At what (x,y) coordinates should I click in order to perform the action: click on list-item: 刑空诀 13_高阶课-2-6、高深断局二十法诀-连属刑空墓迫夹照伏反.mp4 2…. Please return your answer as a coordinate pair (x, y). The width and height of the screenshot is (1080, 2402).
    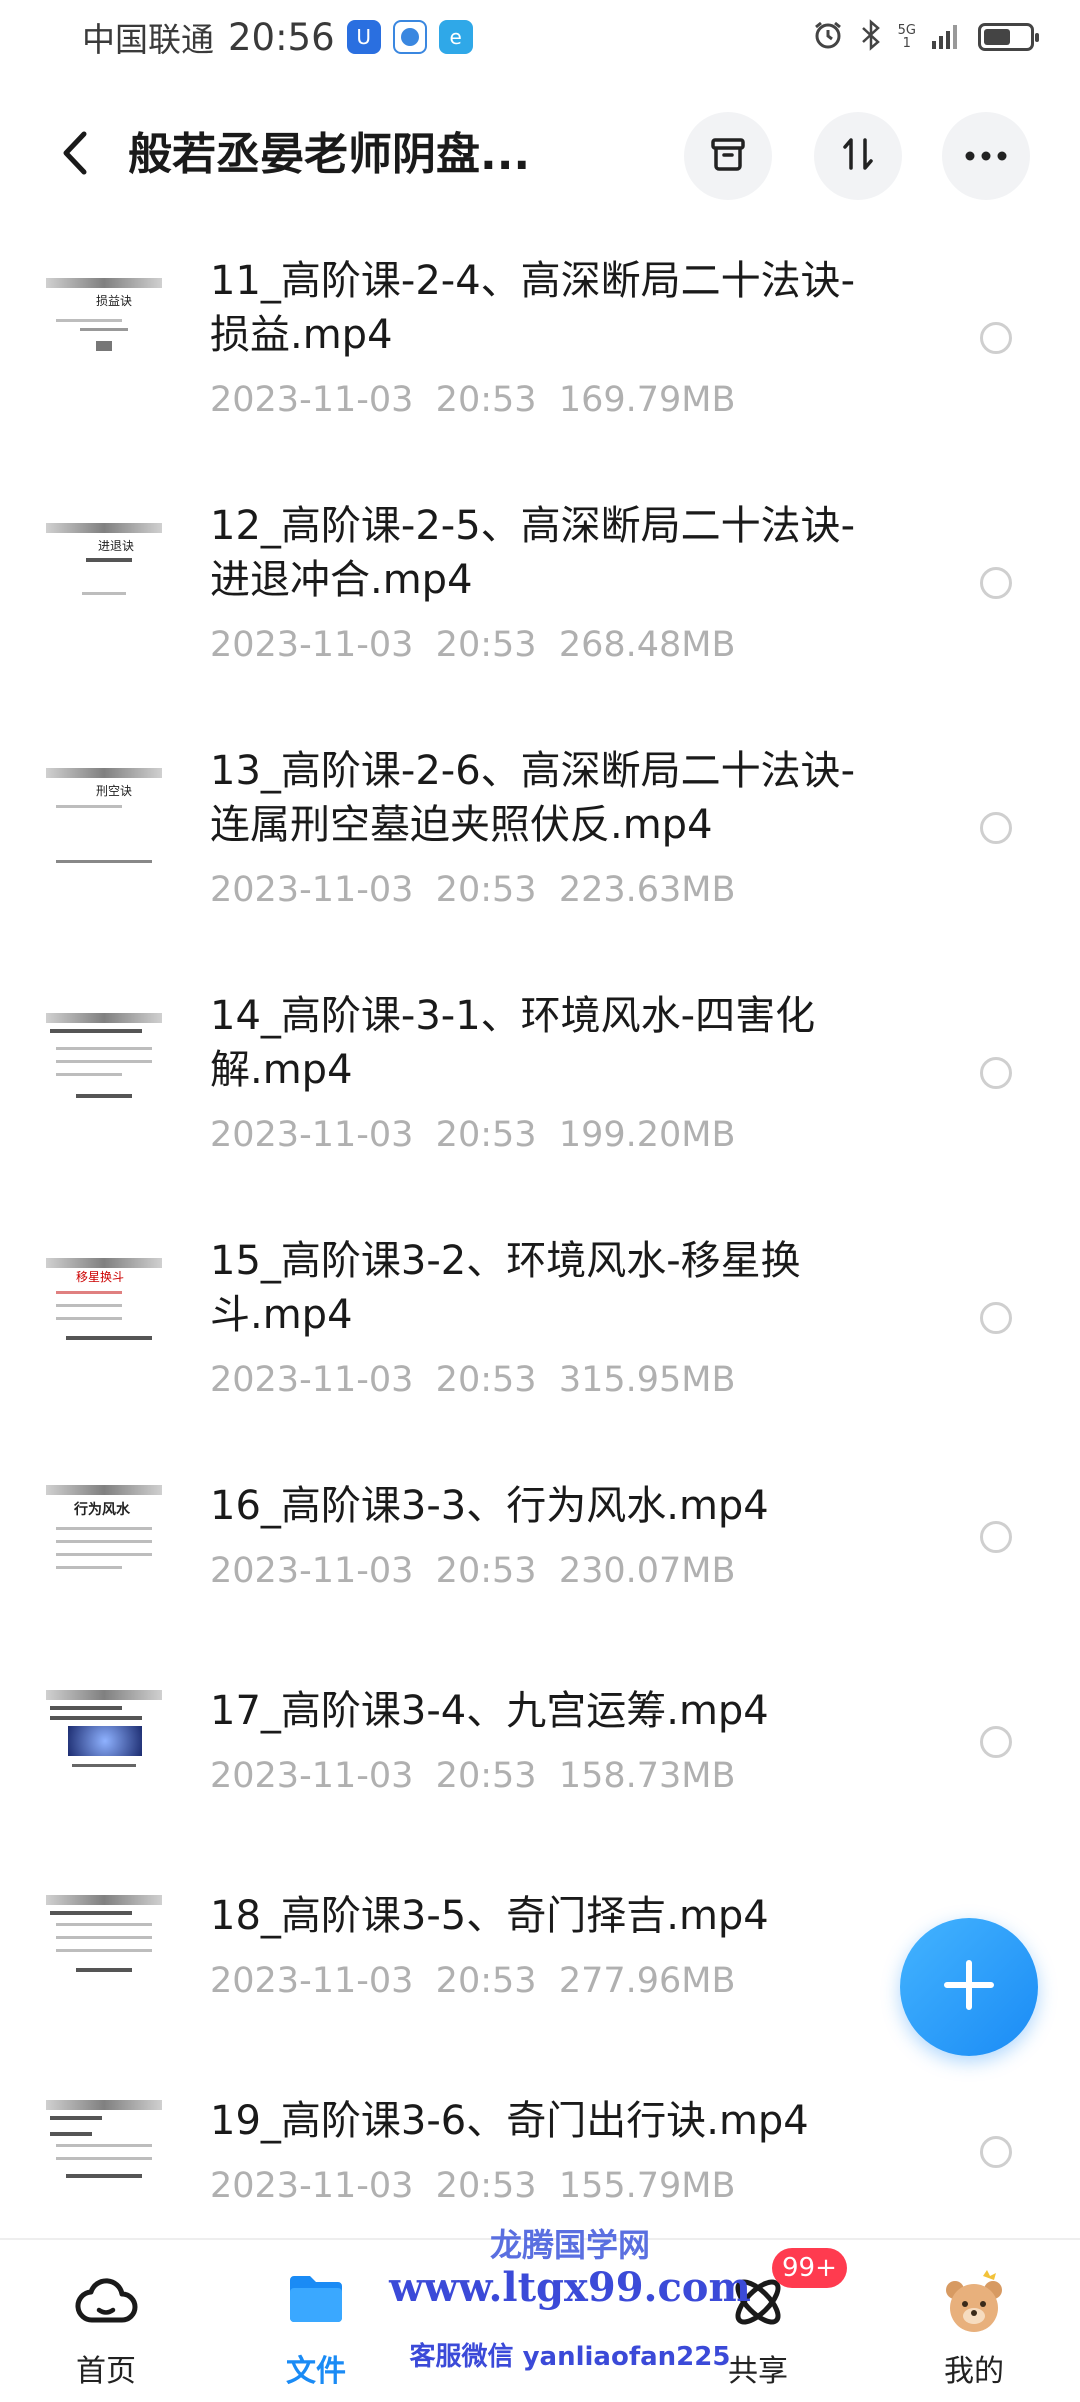
    Looking at the image, I should click on (540, 842).